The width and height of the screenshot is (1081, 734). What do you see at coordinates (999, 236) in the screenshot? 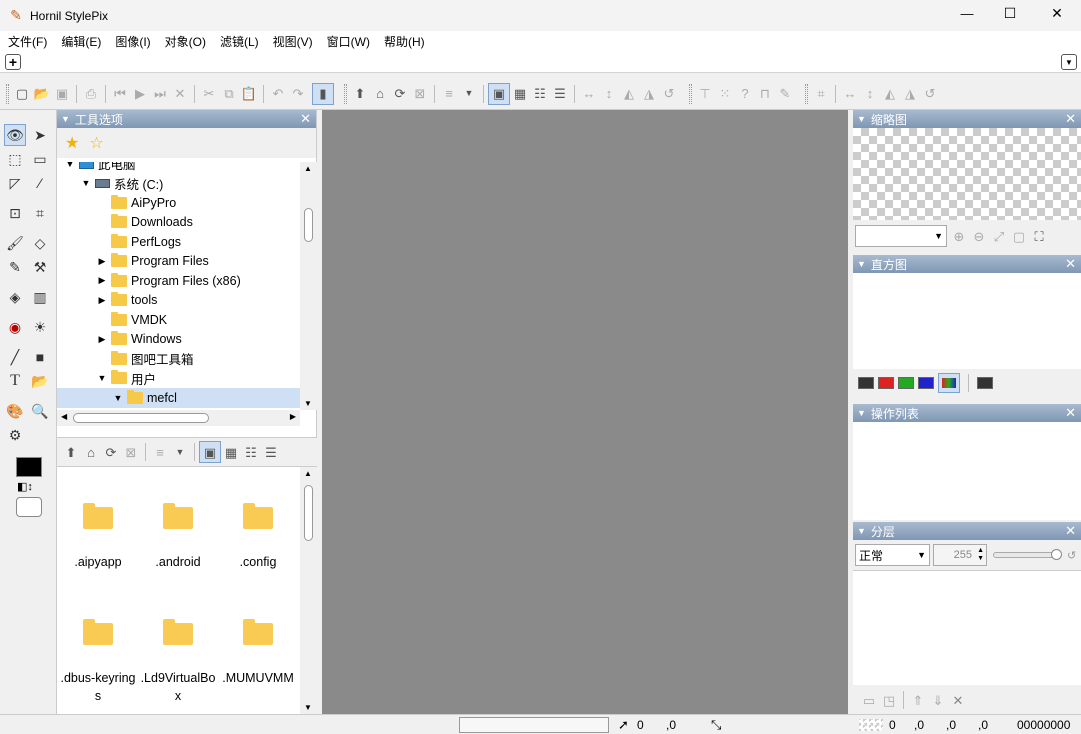
I see `fit-window-icon: ⤢` at bounding box center [999, 236].